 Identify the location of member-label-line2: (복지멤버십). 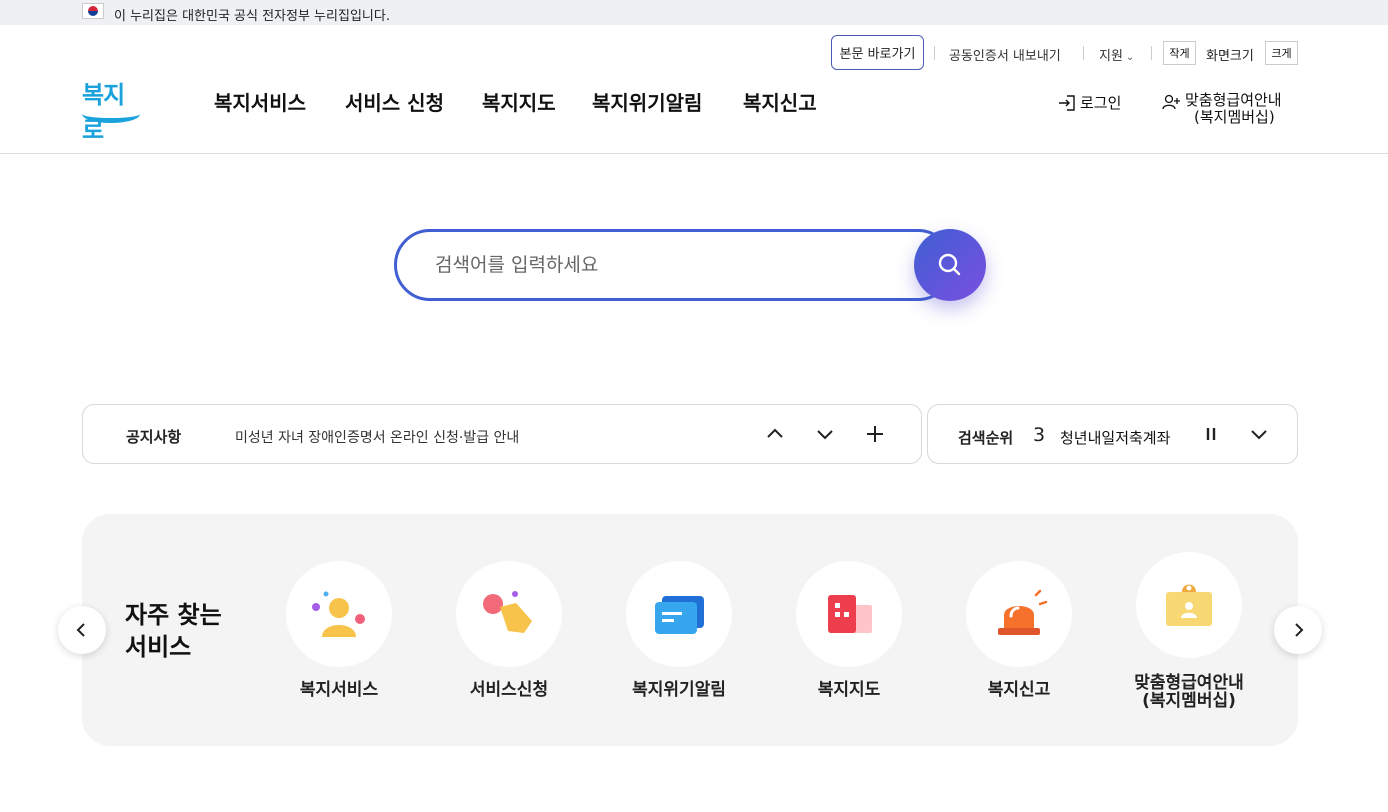
(1234, 117).